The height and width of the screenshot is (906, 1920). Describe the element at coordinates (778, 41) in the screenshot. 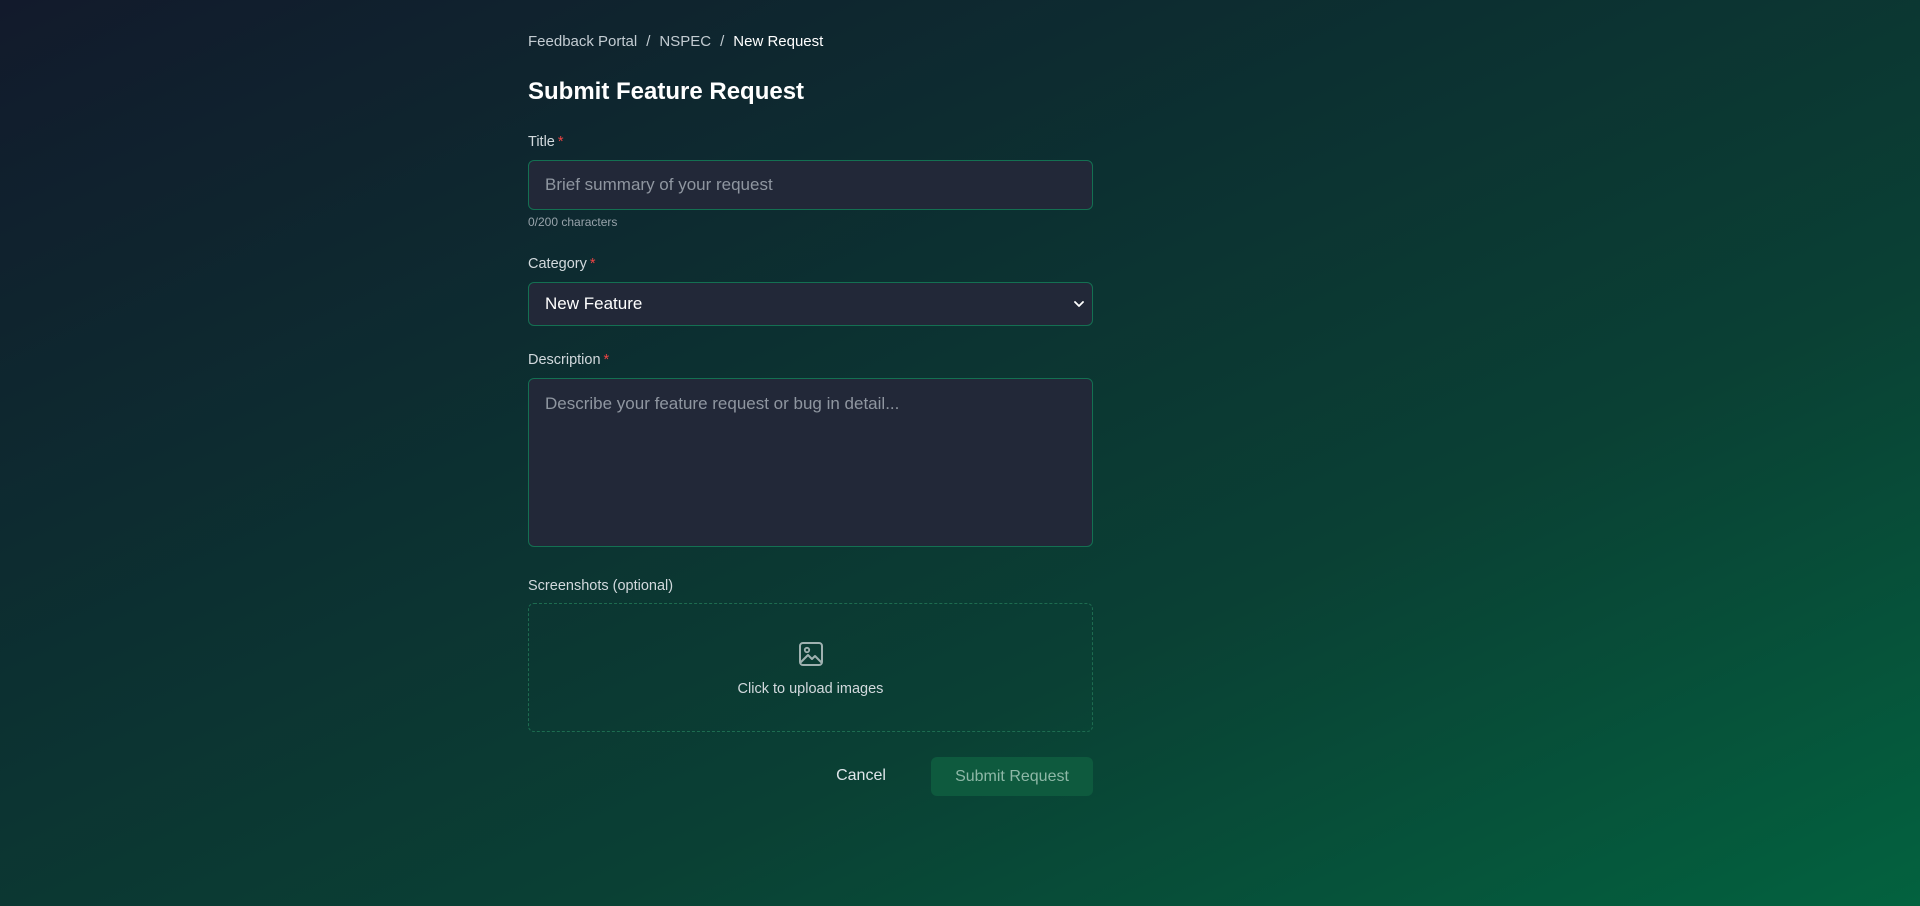

I see `breadcrumb-current: New Request` at that location.